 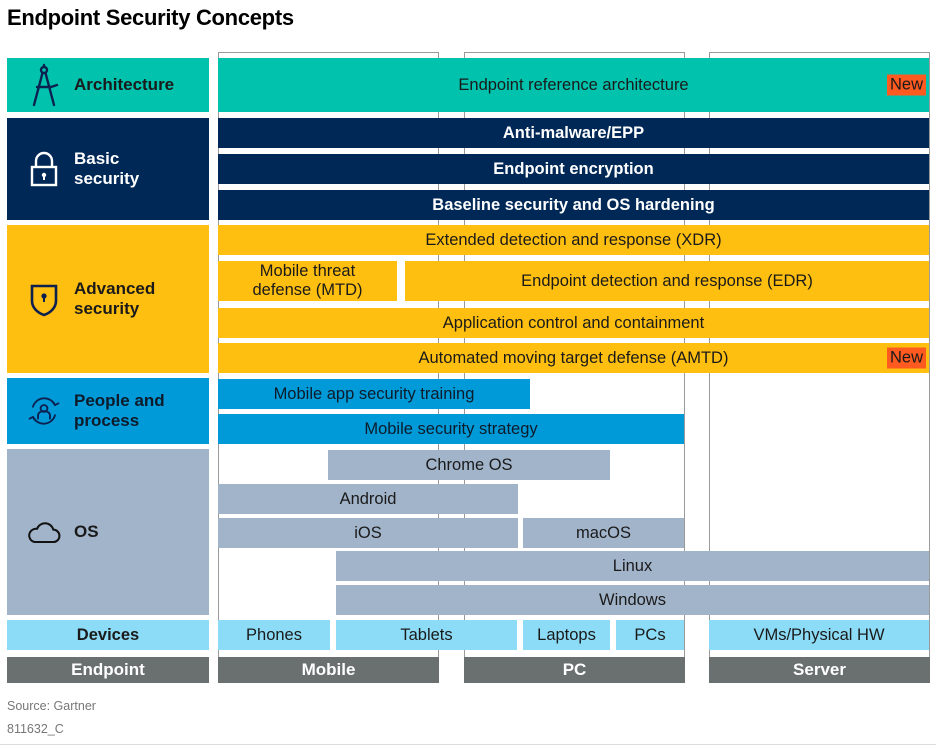 What do you see at coordinates (819, 635) in the screenshot?
I see `device-servers: VMs/Physical HW` at bounding box center [819, 635].